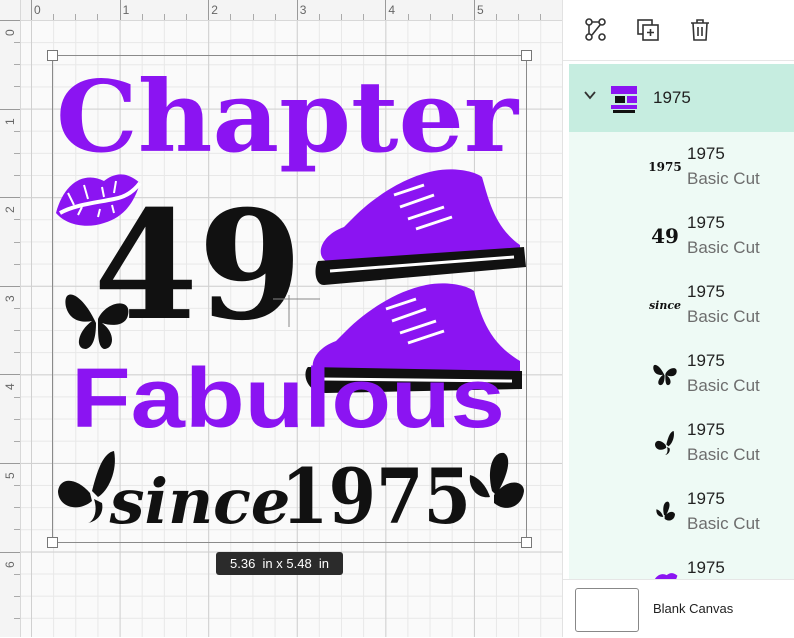 Image resolution: width=794 pixels, height=638 pixels. I want to click on layer-item: 1975 1975 Basic Cut, so click(681, 166).